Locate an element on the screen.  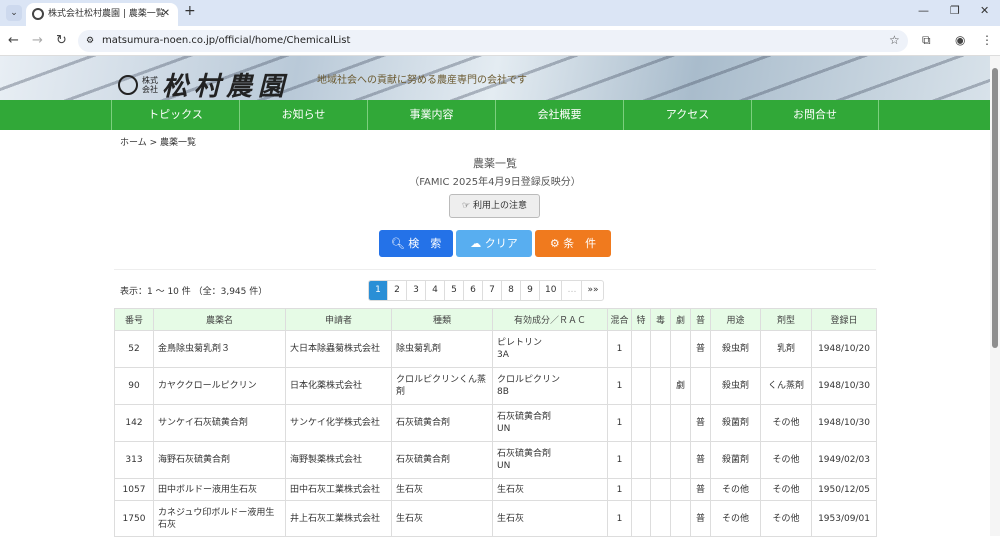
nav-contact: お問合せ is located at coordinates (815, 115).